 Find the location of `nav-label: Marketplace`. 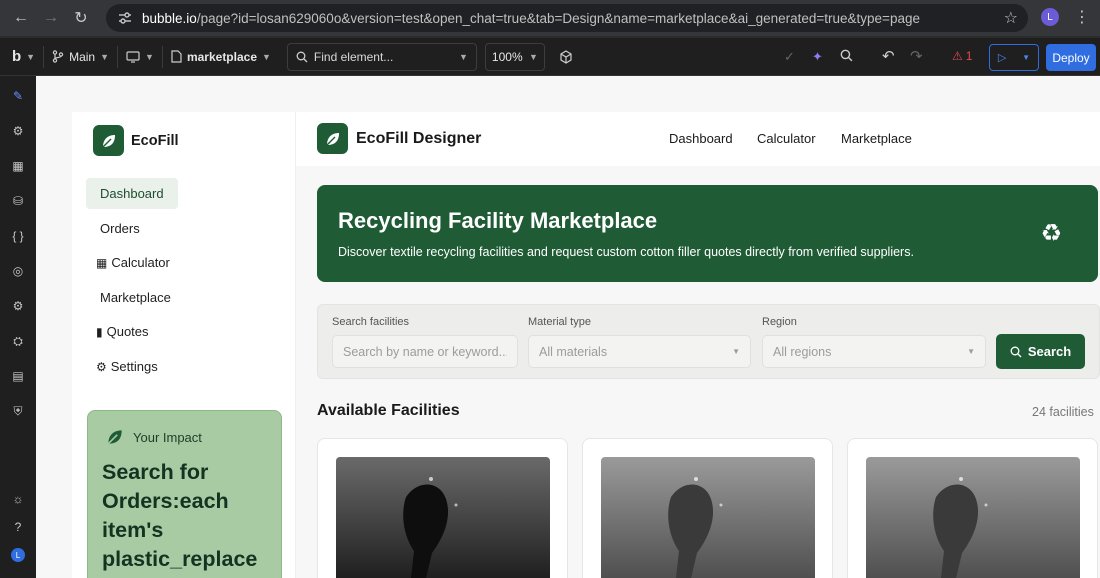

nav-label: Marketplace is located at coordinates (135, 297).